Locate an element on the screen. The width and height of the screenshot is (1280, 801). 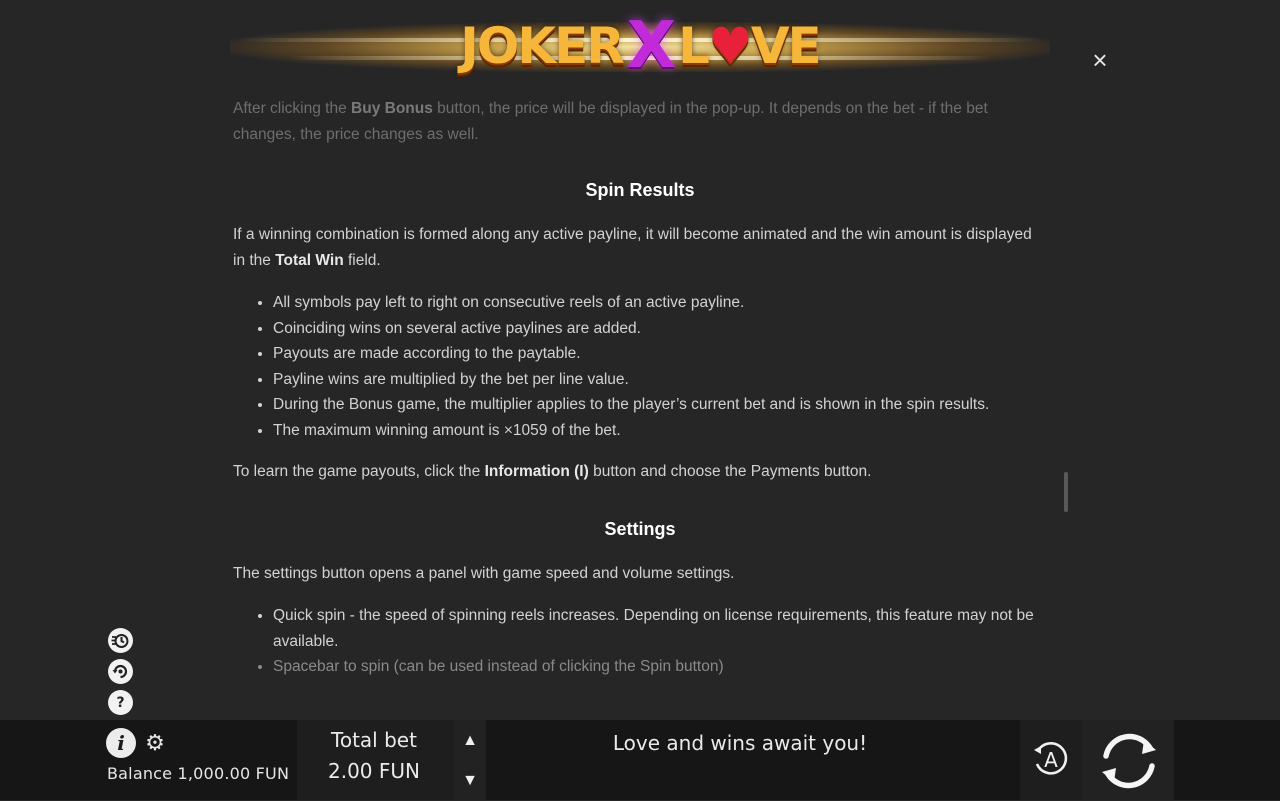
spin-button is located at coordinates (1129, 761).